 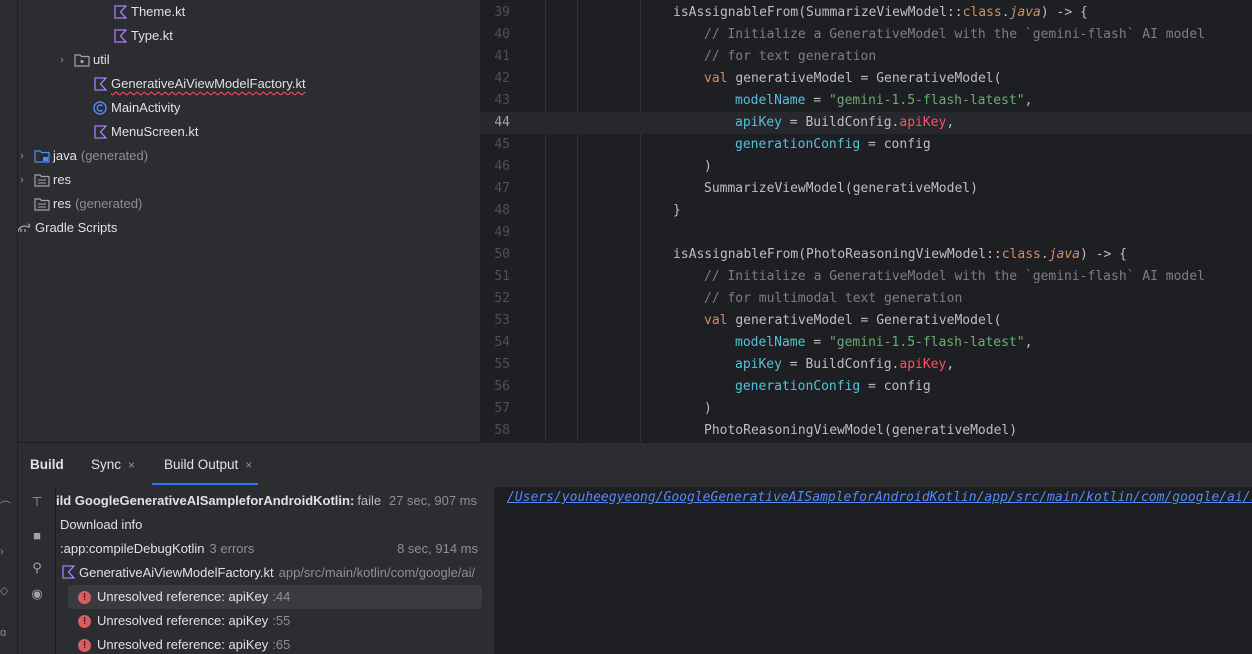 I want to click on code-line: 57), so click(x=866, y=409).